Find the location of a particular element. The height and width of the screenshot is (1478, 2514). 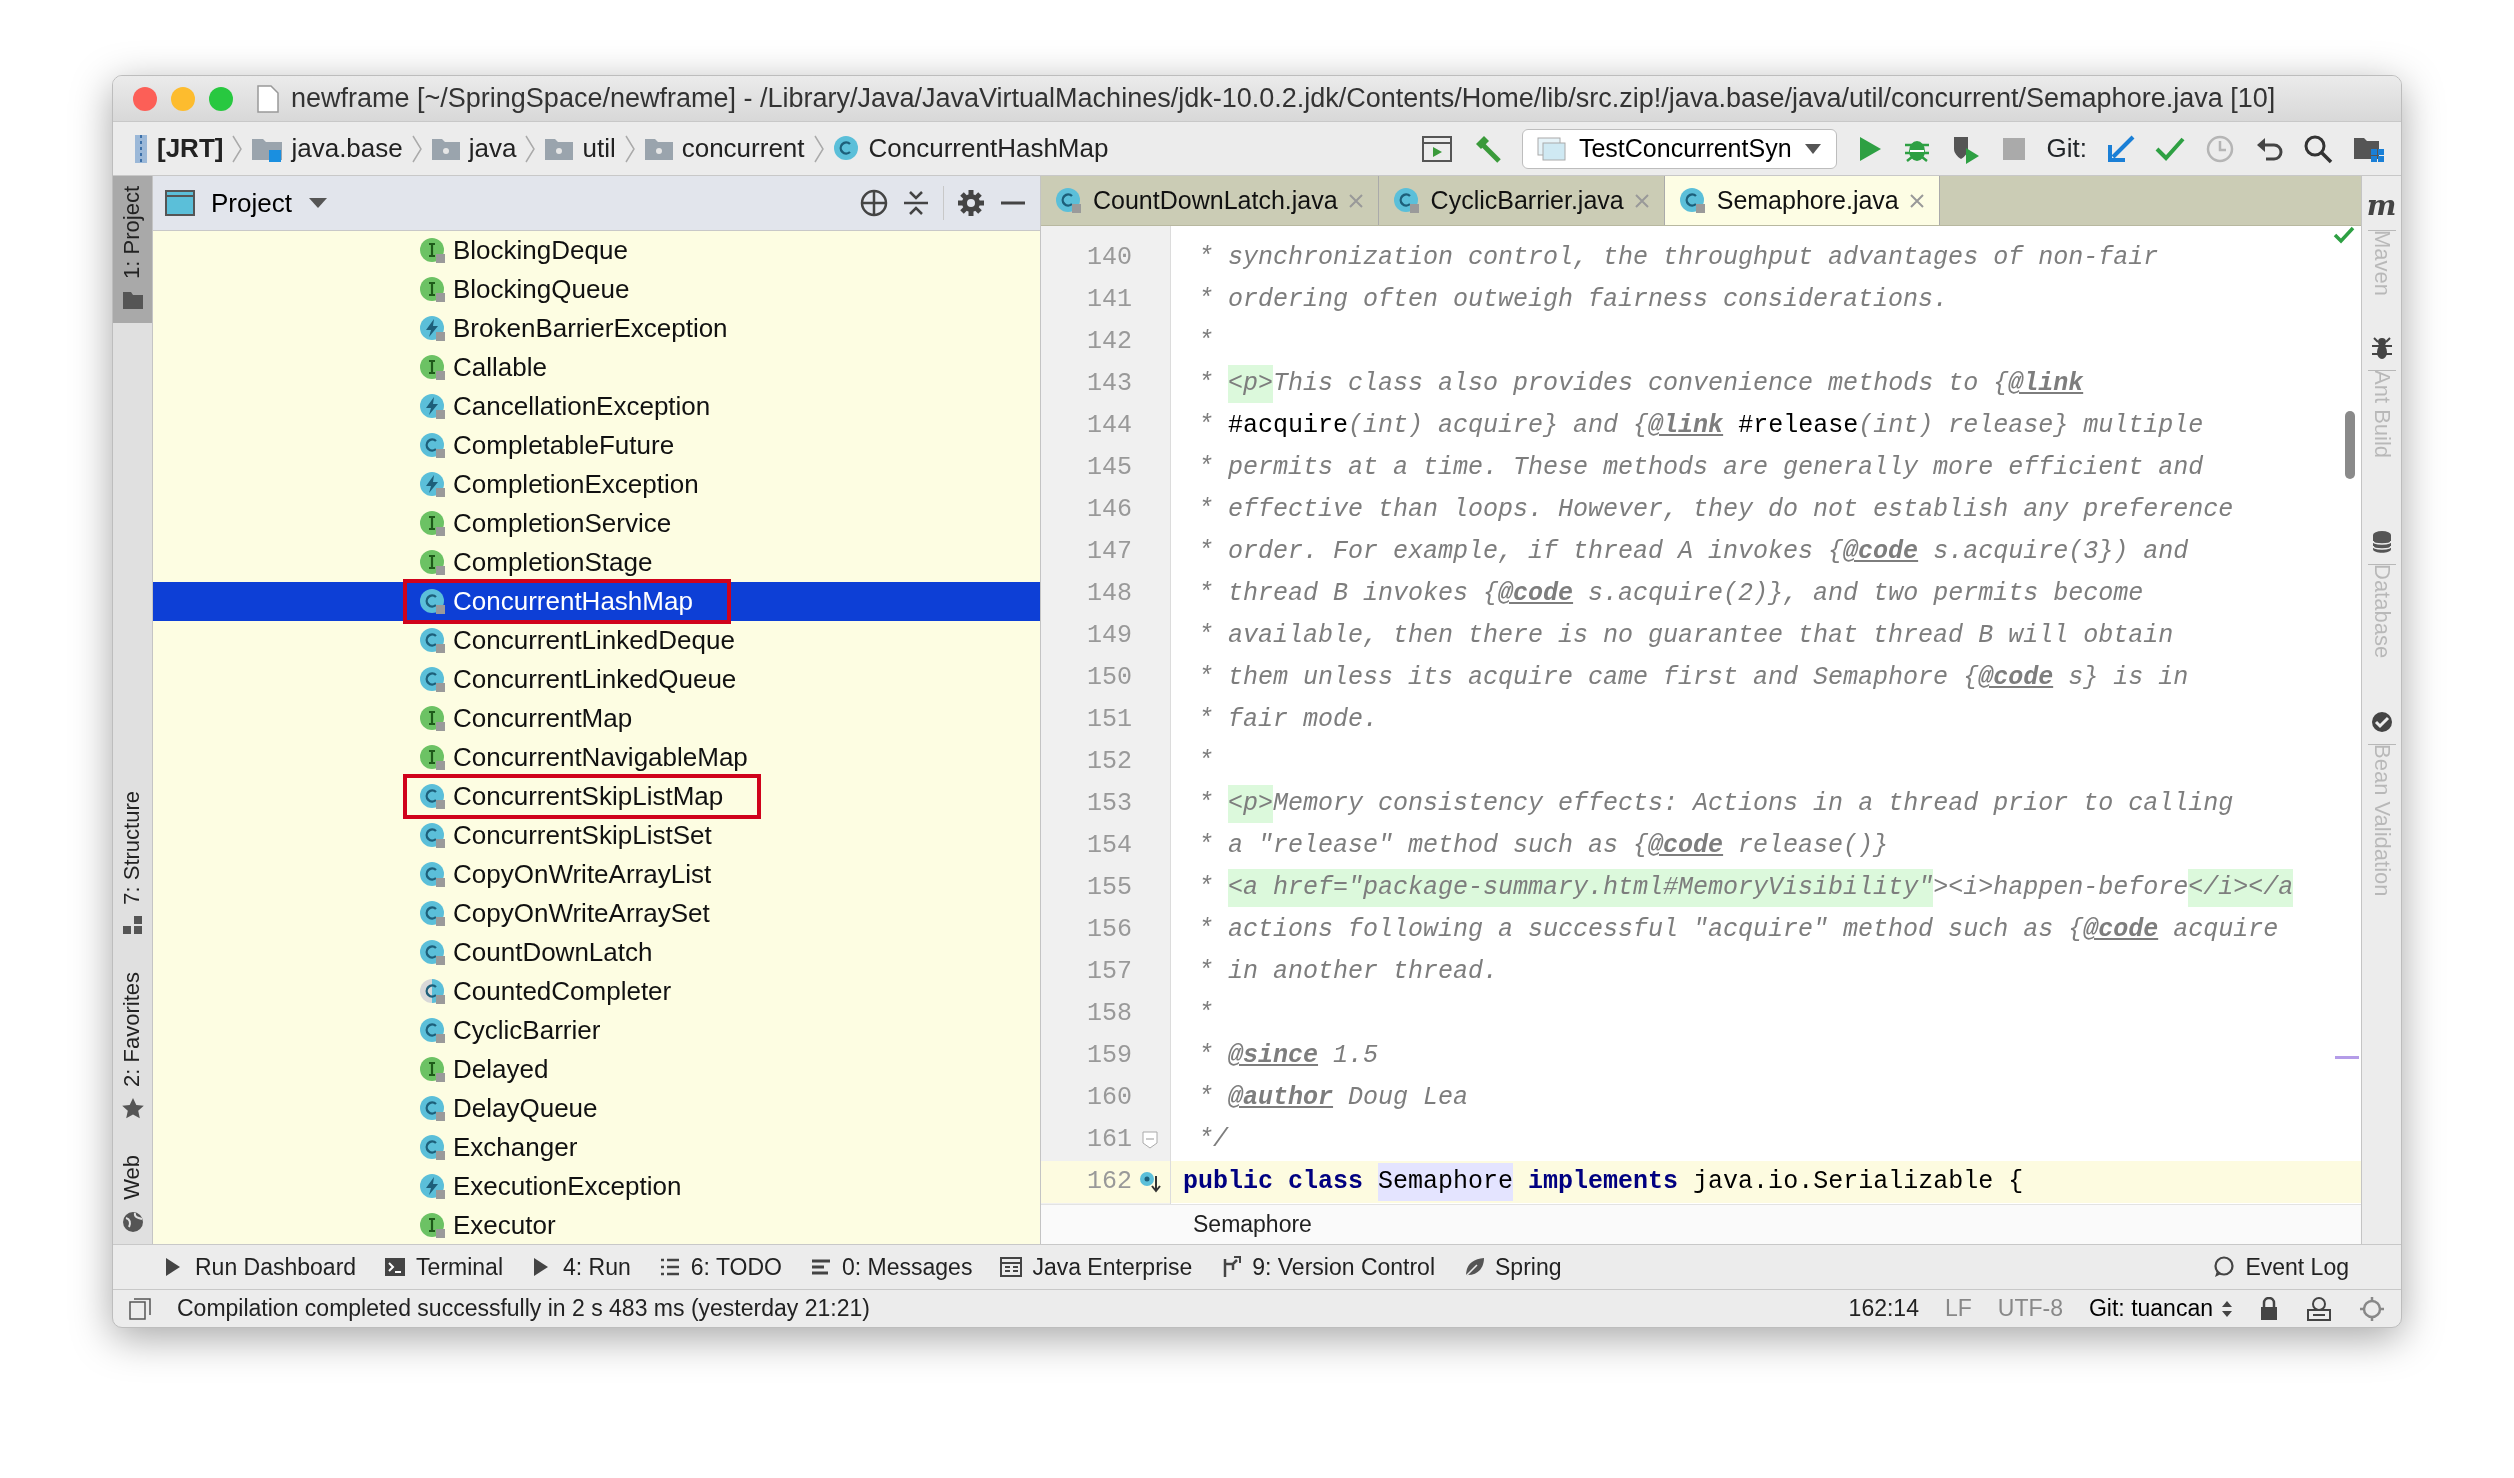

fold-icon is located at coordinates (1150, 1140).